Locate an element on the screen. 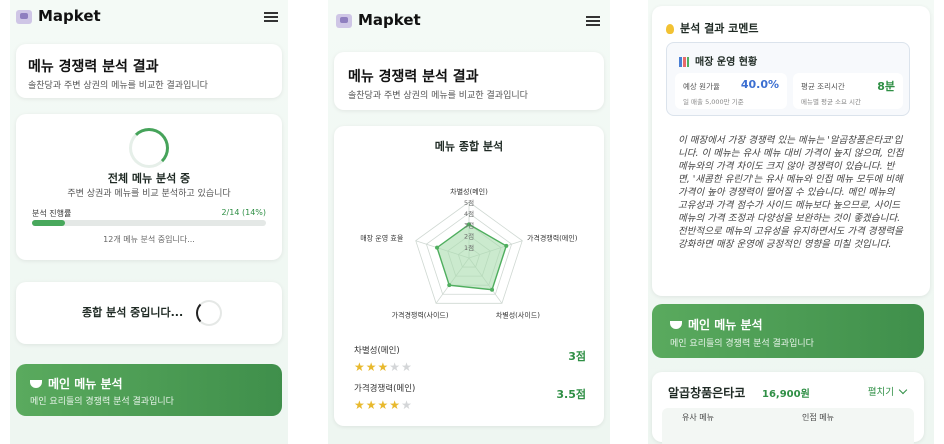 This screenshot has height=444, width=944. loading-subtitle: 주변 상권과 메뉴를 비교 분석하고 있습니다 is located at coordinates (149, 194).